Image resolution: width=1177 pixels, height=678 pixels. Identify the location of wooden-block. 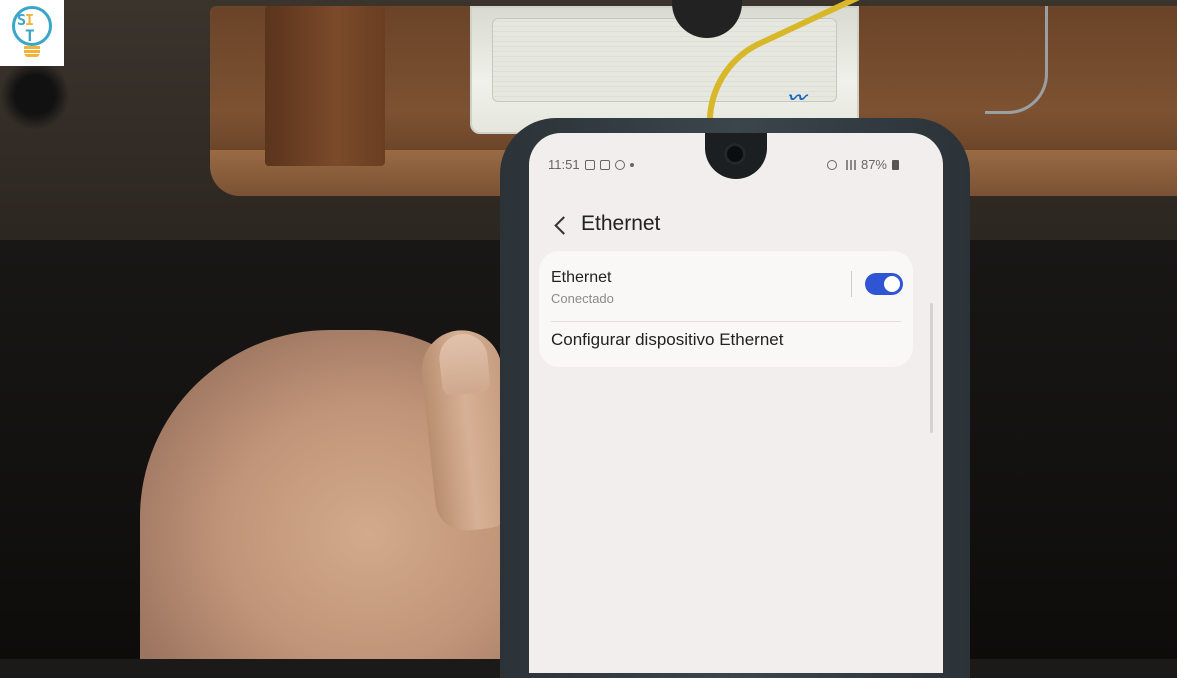
(325, 86).